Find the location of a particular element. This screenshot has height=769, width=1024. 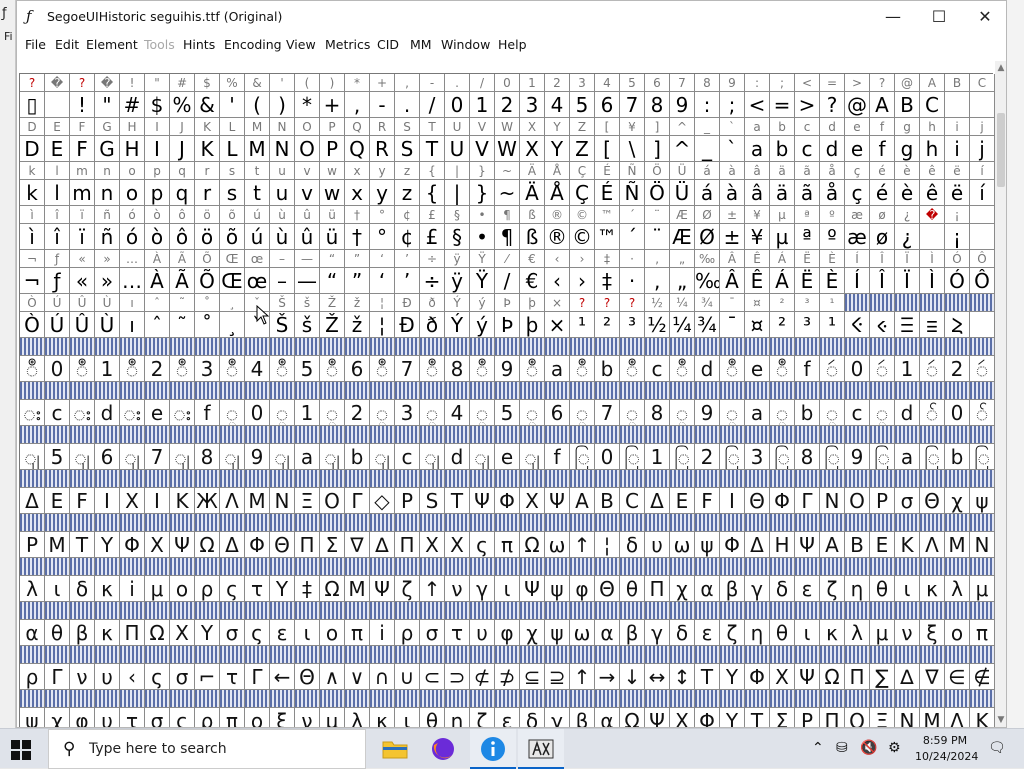

glyph-cell: Υ is located at coordinates (732, 677).